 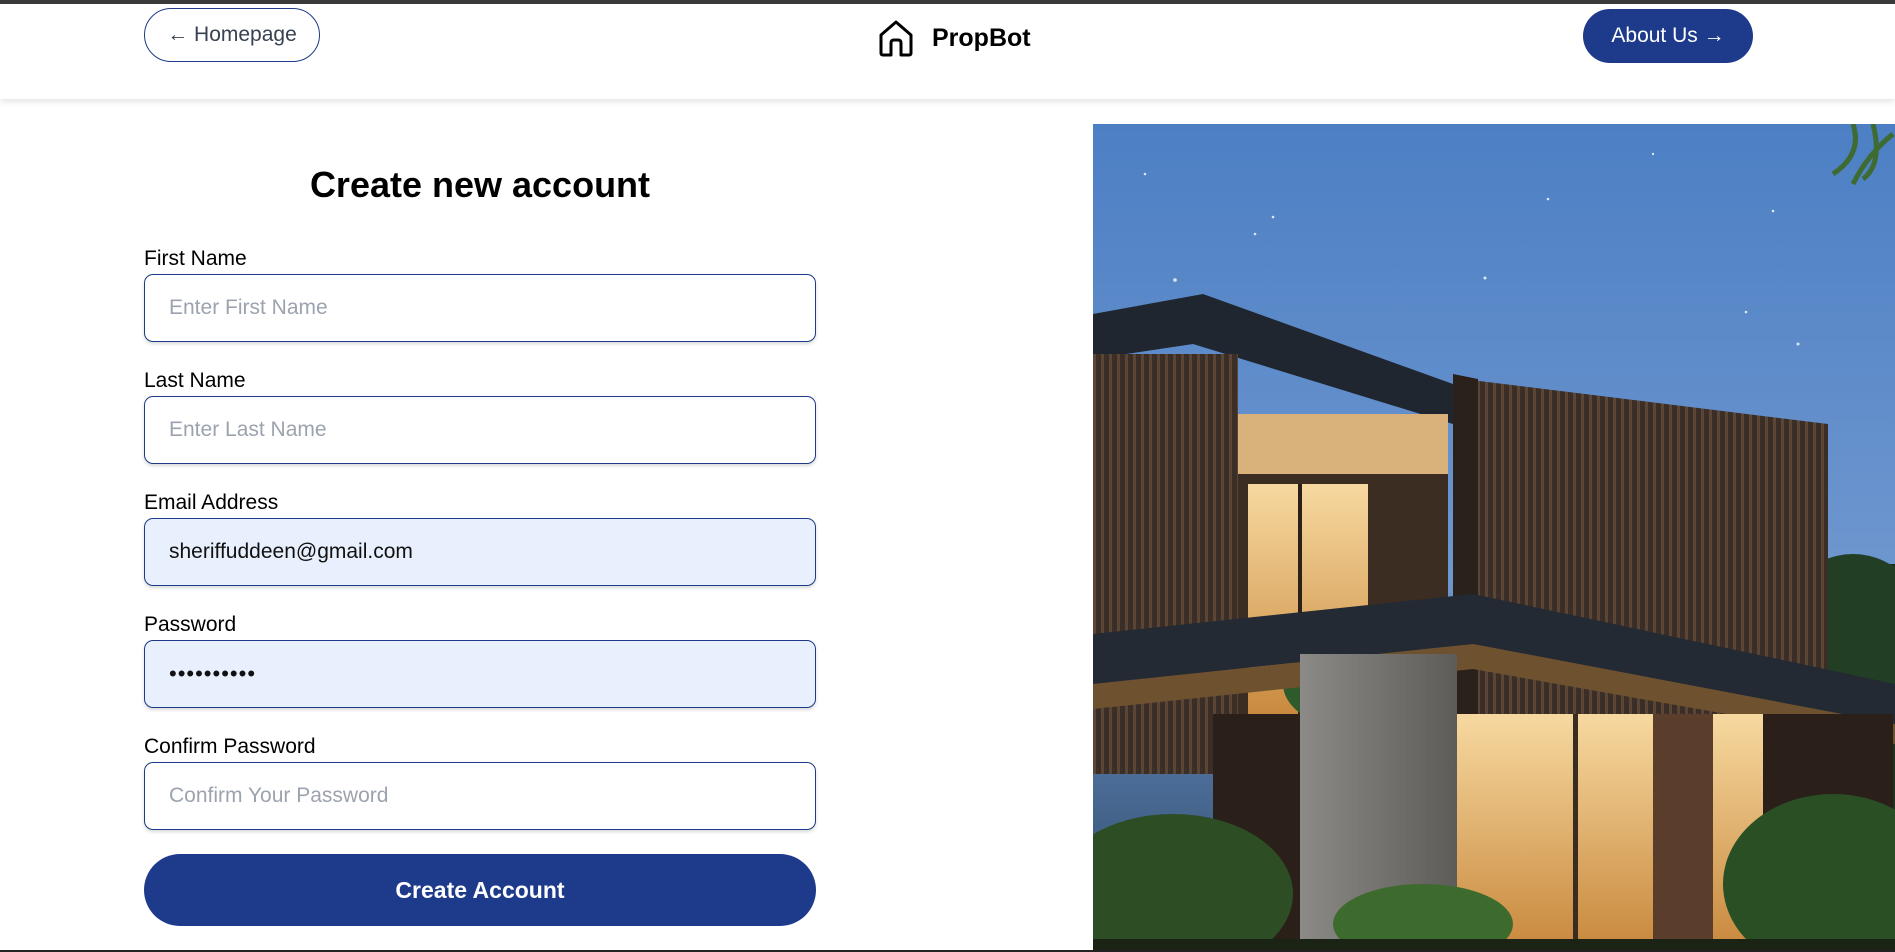 What do you see at coordinates (480, 430) in the screenshot?
I see `last-name-field` at bounding box center [480, 430].